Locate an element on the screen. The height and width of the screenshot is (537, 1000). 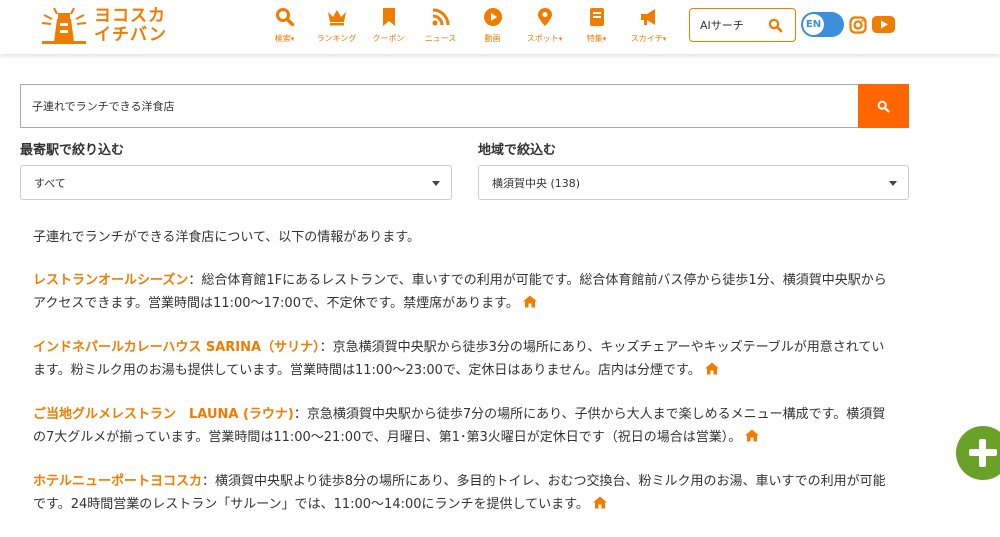
ai-search-button: AIサーチ is located at coordinates (742, 25).